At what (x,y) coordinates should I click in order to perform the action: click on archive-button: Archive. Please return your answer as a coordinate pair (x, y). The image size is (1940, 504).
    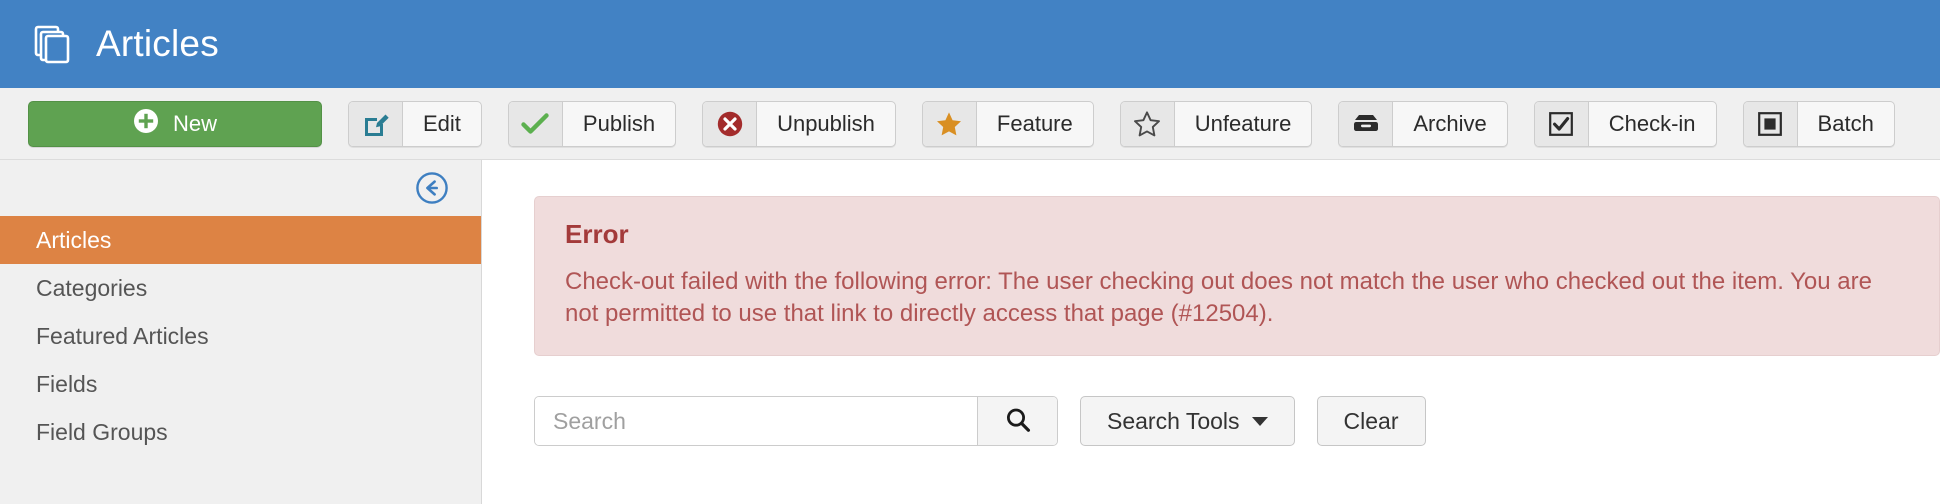
    Looking at the image, I should click on (1423, 123).